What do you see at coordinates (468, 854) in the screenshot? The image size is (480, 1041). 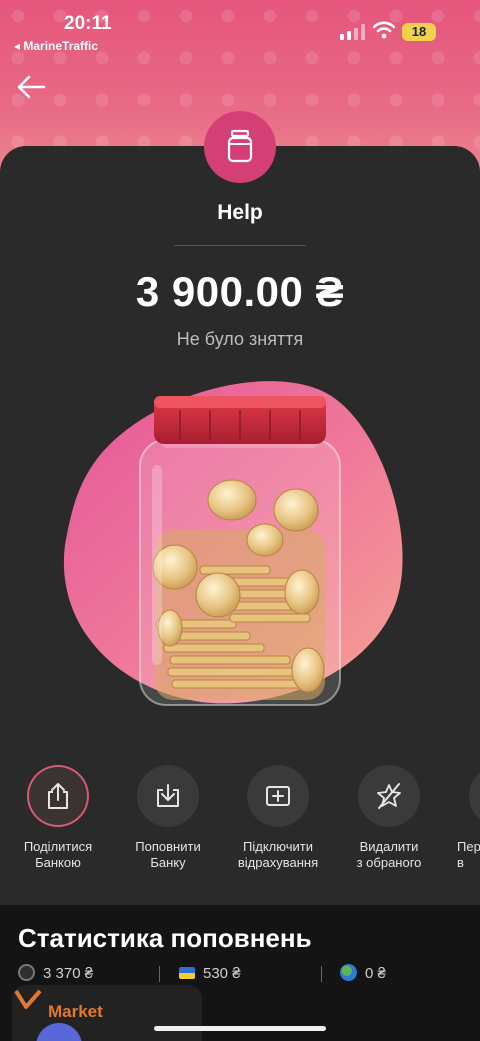 I see `partial-action-label: Пер в` at bounding box center [468, 854].